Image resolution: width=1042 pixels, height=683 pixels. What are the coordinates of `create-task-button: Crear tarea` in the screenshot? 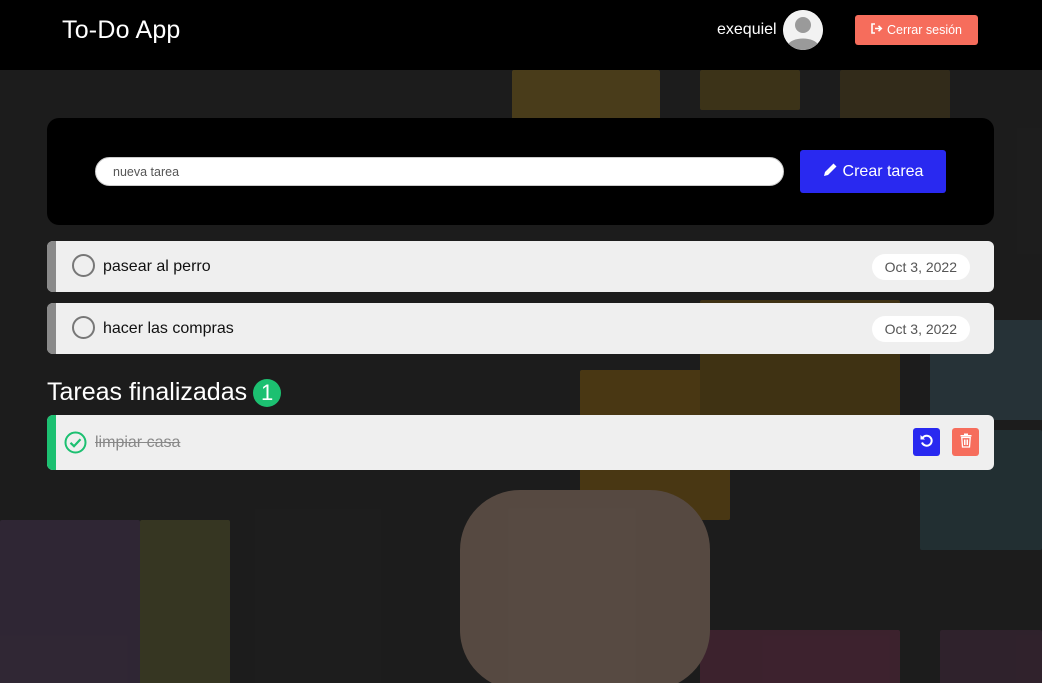 It's located at (873, 171).